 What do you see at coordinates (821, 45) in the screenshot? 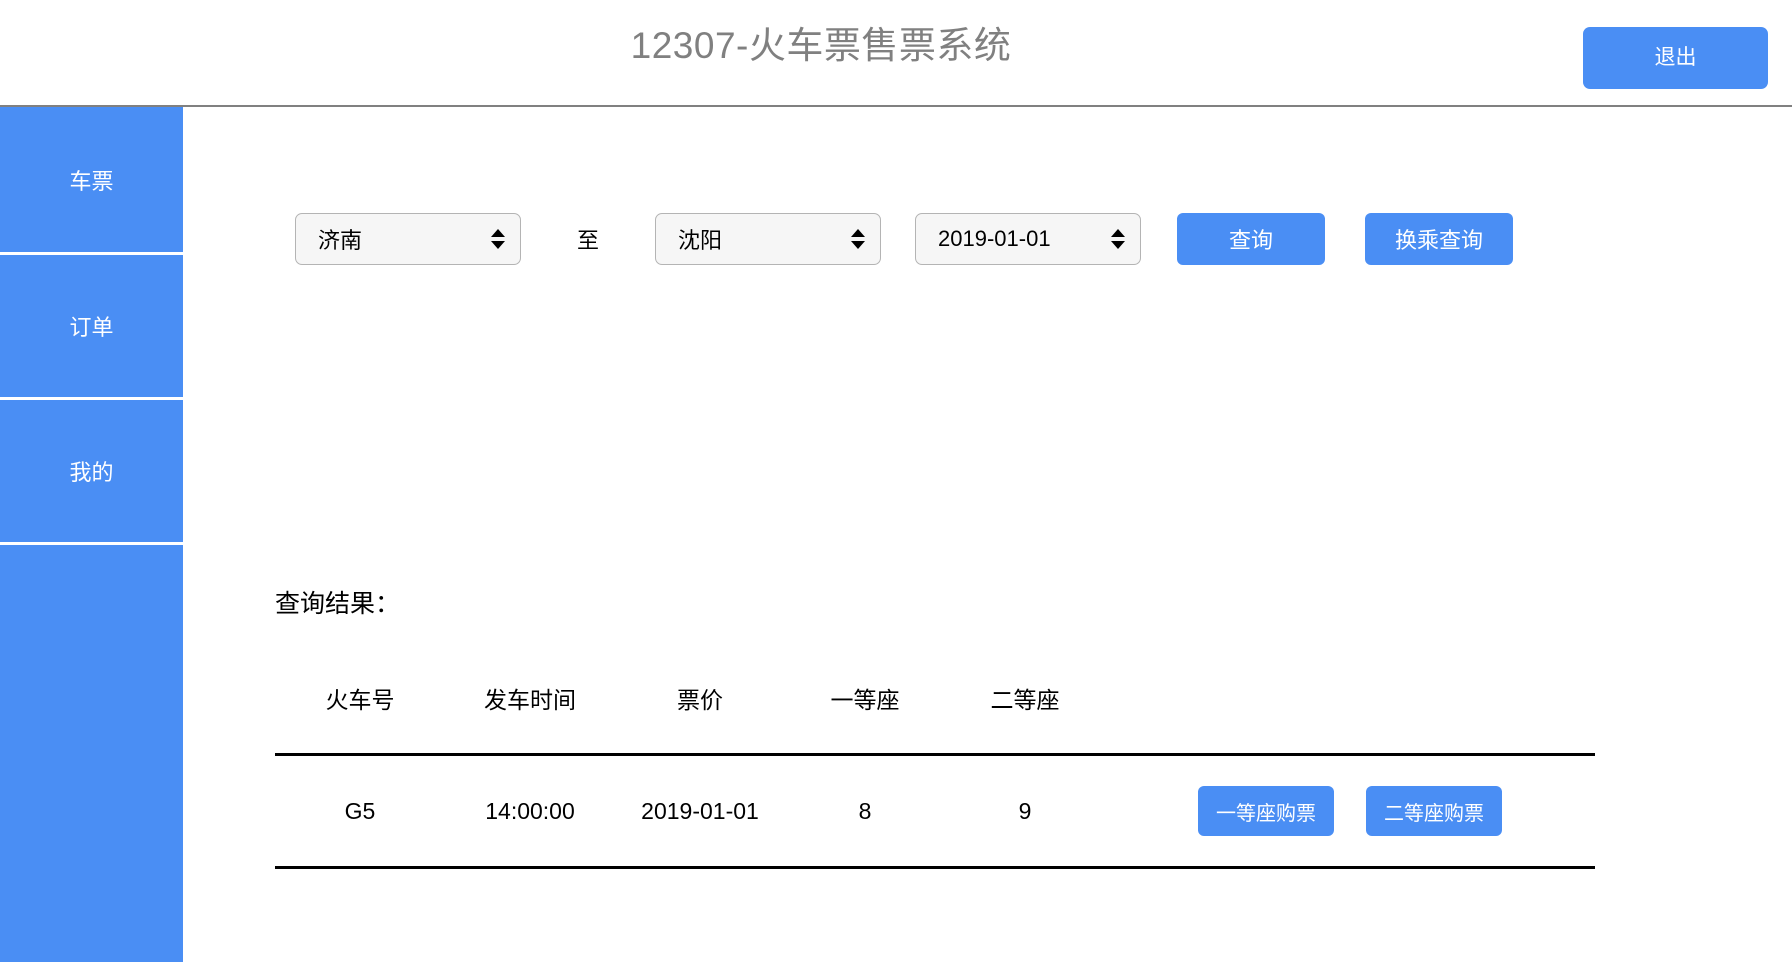
I see `page-title: 12307-火车票售票系统` at bounding box center [821, 45].